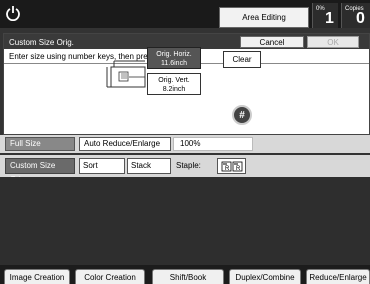 The height and width of the screenshot is (284, 370). What do you see at coordinates (242, 115) in the screenshot?
I see `hash-key-button: #` at bounding box center [242, 115].